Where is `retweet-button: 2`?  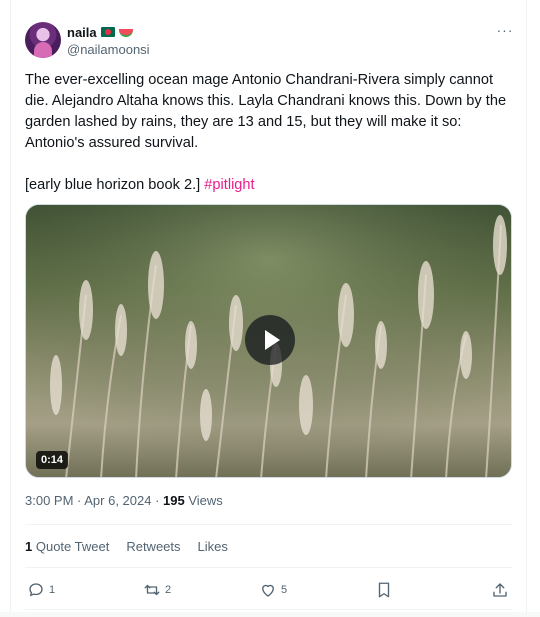
retweet-button: 2 is located at coordinates (157, 590).